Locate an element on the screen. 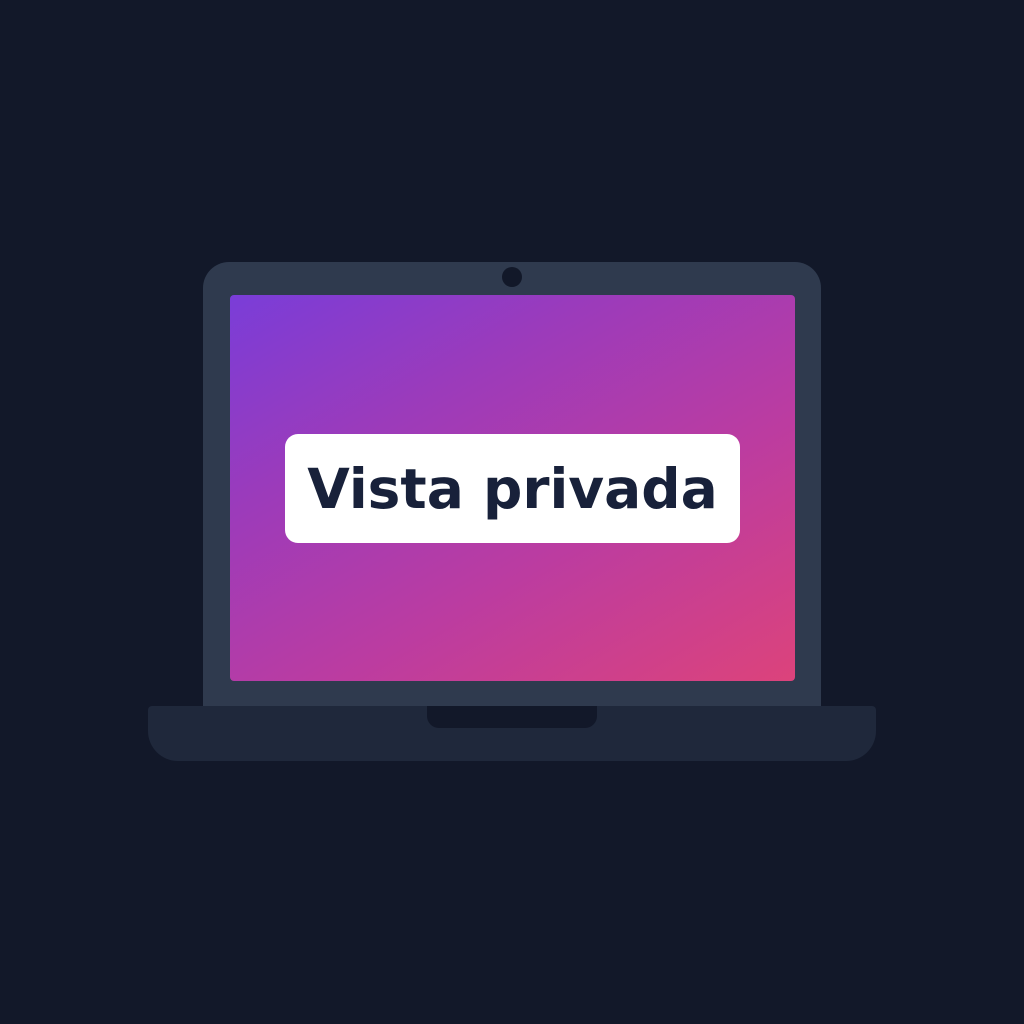  laptop-base is located at coordinates (512, 733).